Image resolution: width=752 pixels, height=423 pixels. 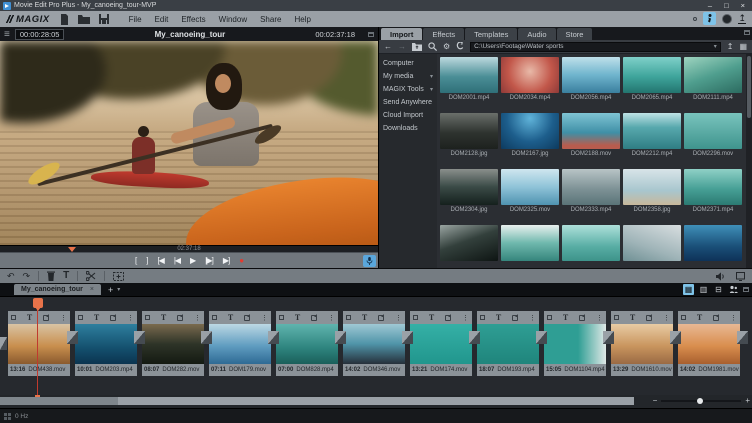 I want to click on preview-menu-icon: ≡, so click(x=7, y=34).